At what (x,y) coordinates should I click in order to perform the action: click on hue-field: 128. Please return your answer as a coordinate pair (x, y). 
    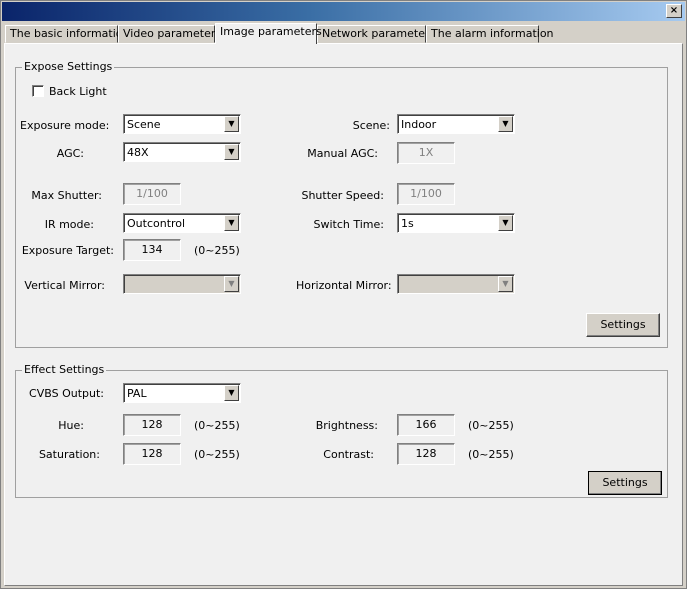
    Looking at the image, I should click on (152, 425).